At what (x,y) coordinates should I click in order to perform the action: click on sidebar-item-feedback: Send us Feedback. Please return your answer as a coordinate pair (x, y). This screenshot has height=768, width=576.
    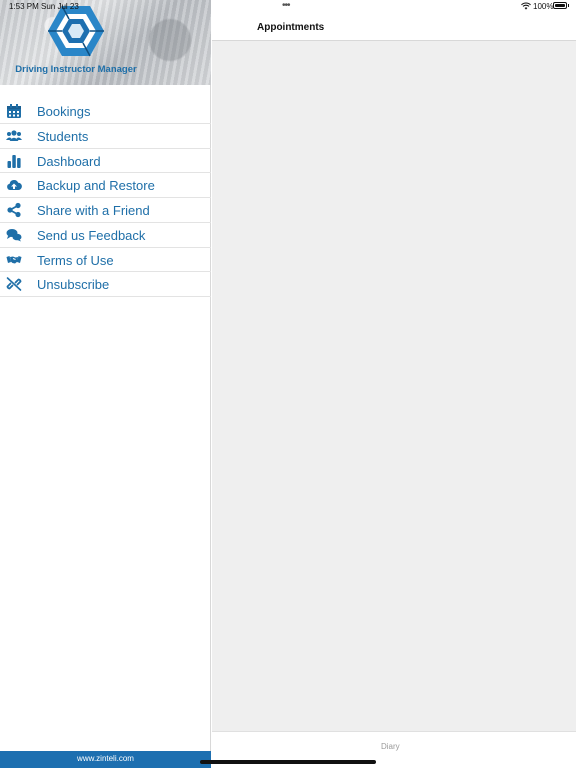
    Looking at the image, I should click on (105, 235).